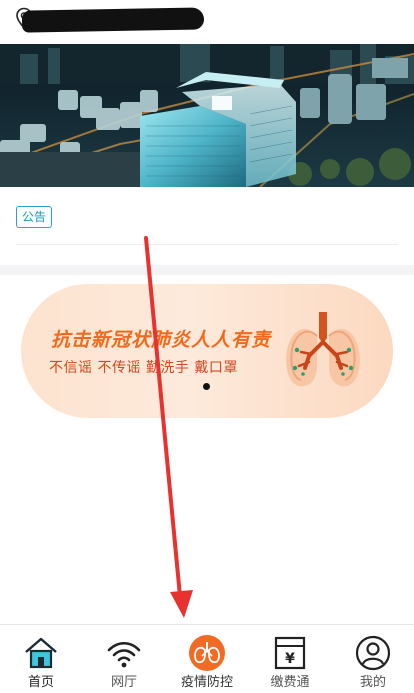  I want to click on tab-mine: 我的, so click(373, 659).